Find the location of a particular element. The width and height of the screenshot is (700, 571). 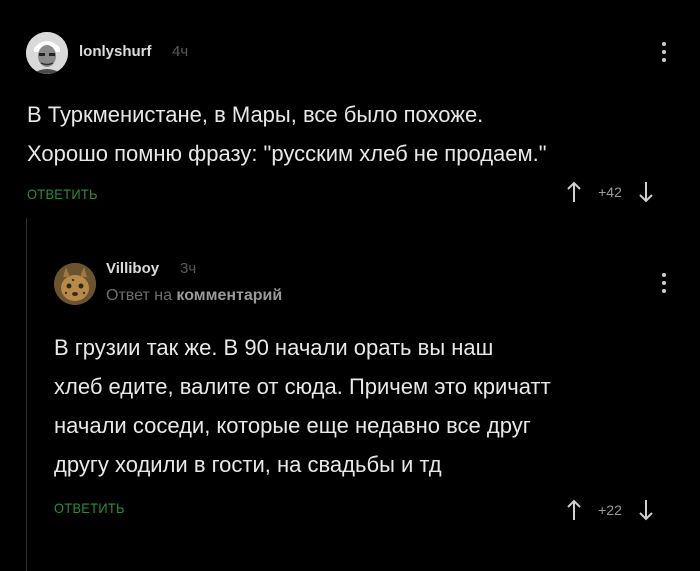

reply-to-label: Ответ на комментарий is located at coordinates (194, 296).